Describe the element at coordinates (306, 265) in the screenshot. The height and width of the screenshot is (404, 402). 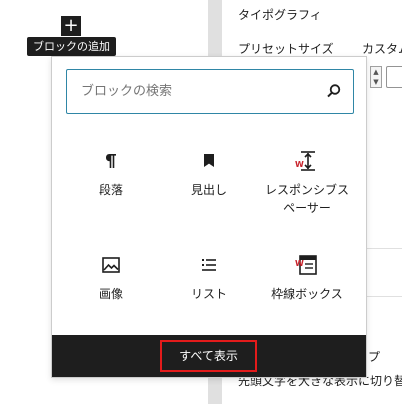
I see `bordered-box-icon: W` at that location.